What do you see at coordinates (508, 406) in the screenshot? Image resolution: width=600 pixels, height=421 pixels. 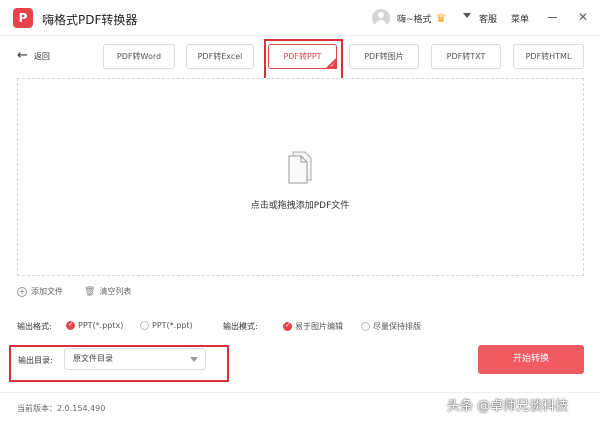 I see `watermark: 头条 @卓师兄谈科技` at bounding box center [508, 406].